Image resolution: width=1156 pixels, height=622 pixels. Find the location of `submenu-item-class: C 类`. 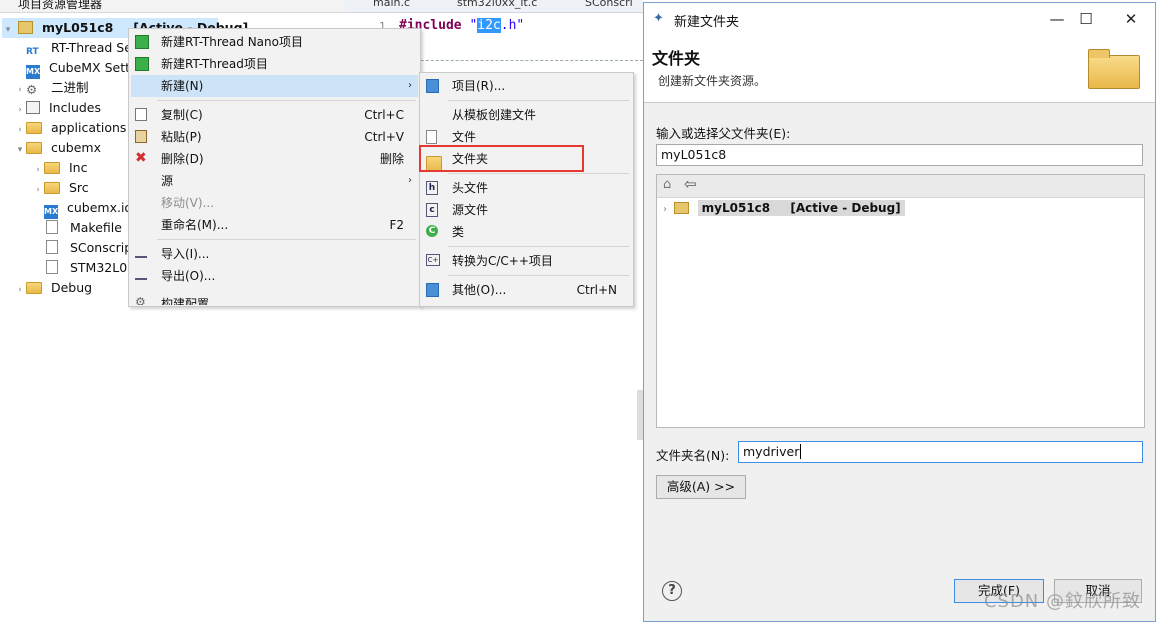

submenu-item-class: C 类 is located at coordinates (526, 232).